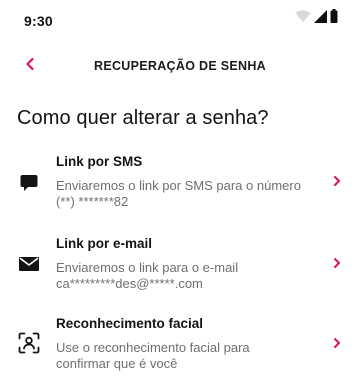  What do you see at coordinates (130, 323) in the screenshot?
I see `option-title: Reconhecimento facial` at bounding box center [130, 323].